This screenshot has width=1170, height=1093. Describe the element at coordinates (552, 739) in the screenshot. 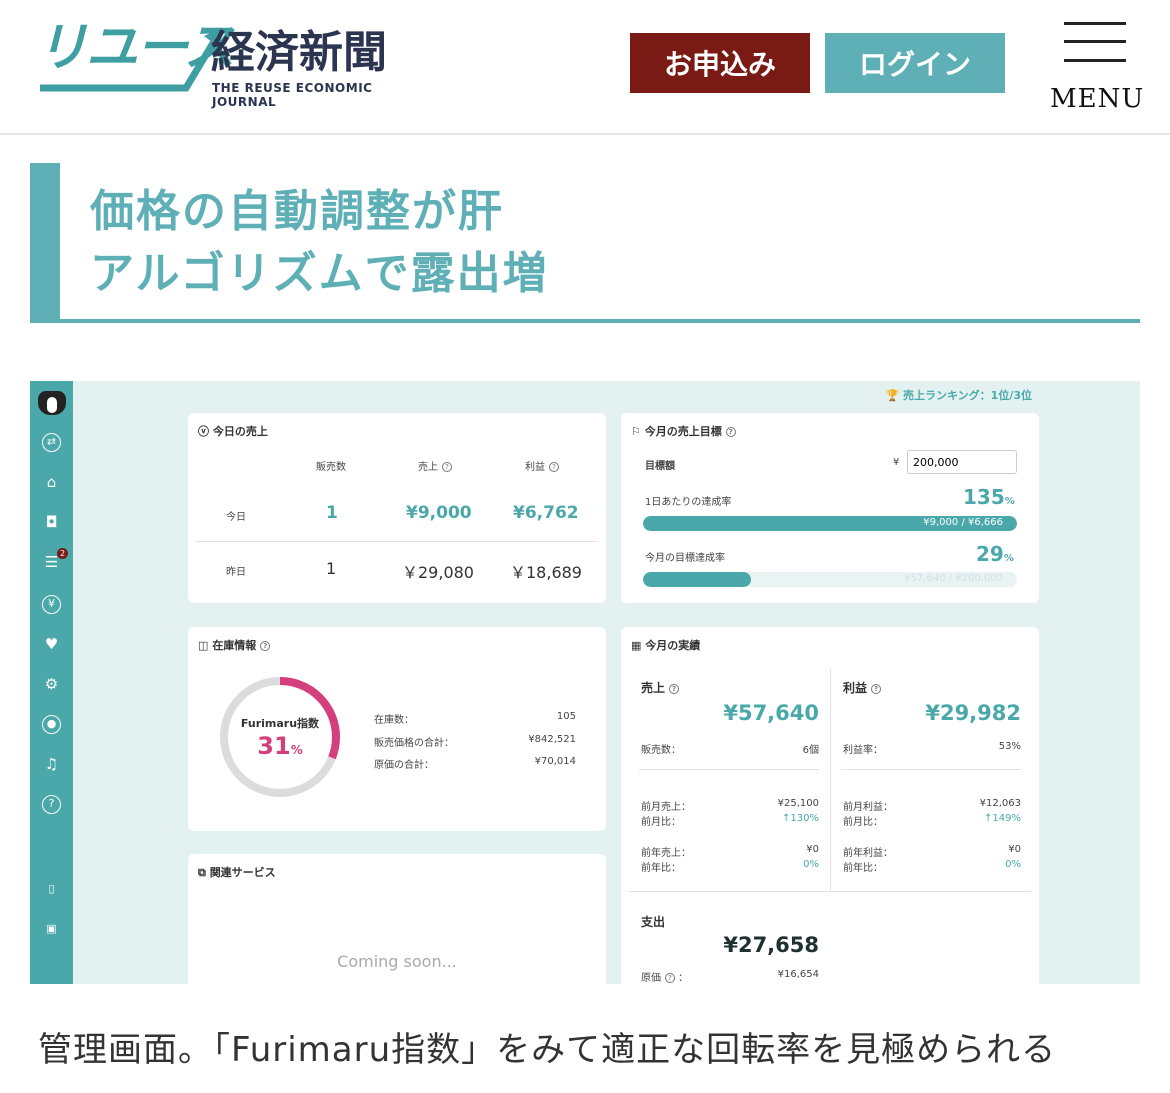

I see `stock-price-total-value: ¥842,521` at that location.